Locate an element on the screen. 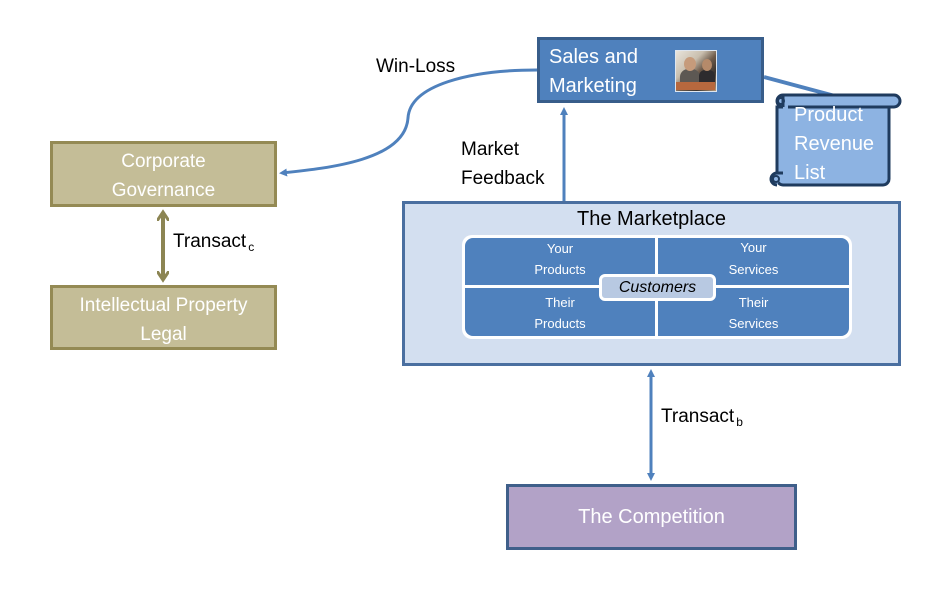  list-label-line3: List is located at coordinates (810, 173).